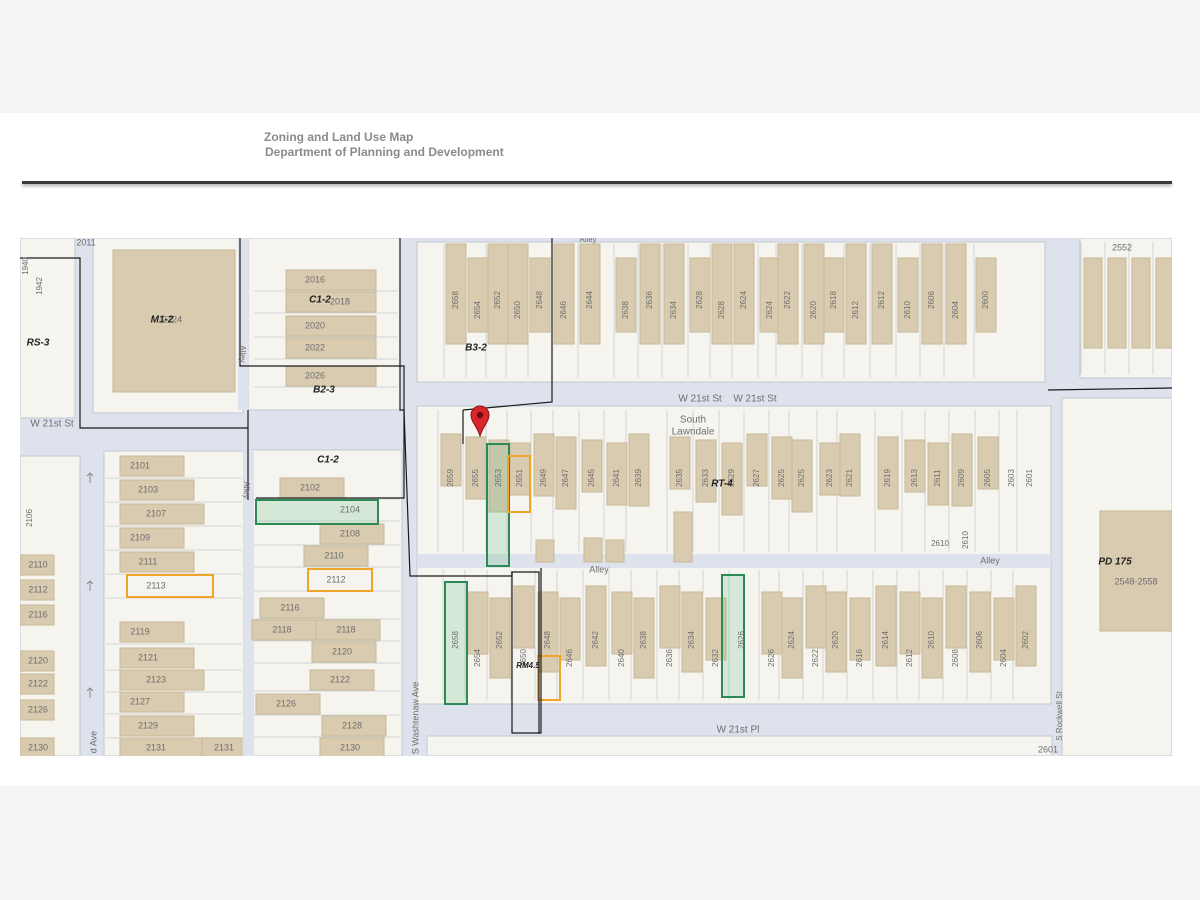 Image resolution: width=1200 pixels, height=900 pixels. Describe the element at coordinates (721, 310) in the screenshot. I see `address-label: 2628` at that location.